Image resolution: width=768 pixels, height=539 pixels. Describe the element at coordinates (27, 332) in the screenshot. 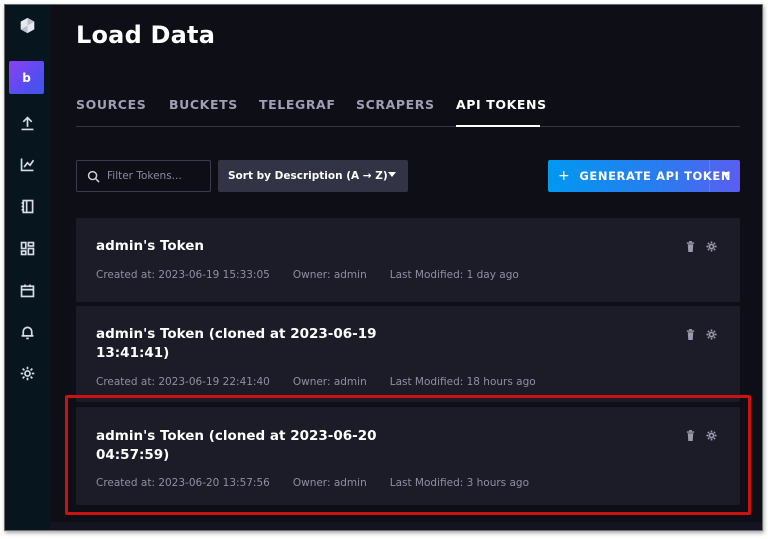

I see `bell-icon` at that location.